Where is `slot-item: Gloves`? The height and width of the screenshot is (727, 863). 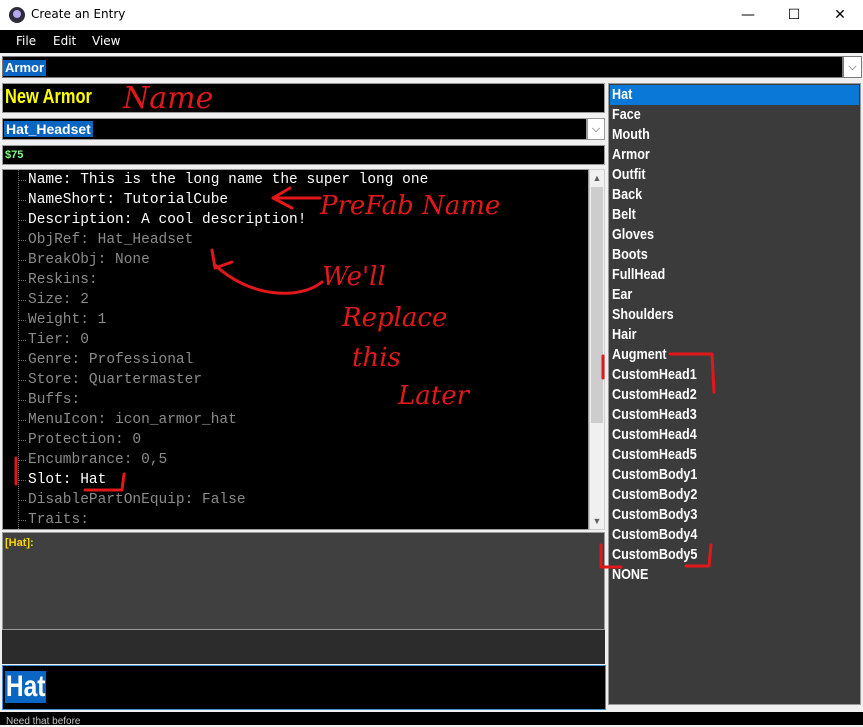 slot-item: Gloves is located at coordinates (734, 235).